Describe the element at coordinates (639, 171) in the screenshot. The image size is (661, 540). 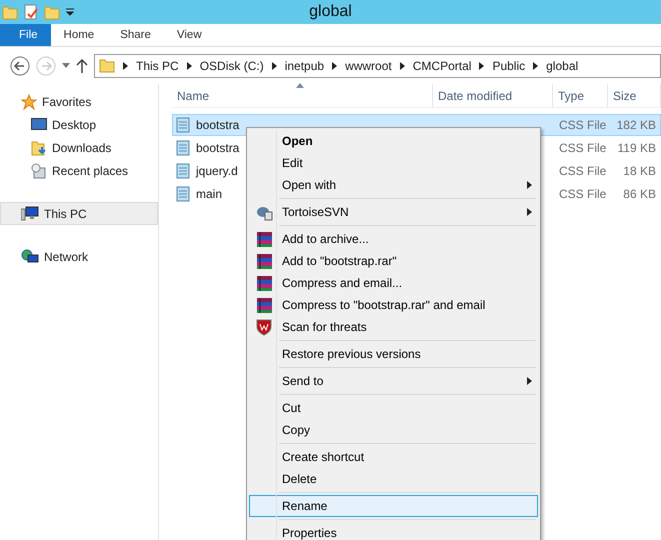
I see `file-size: 18 KB` at that location.